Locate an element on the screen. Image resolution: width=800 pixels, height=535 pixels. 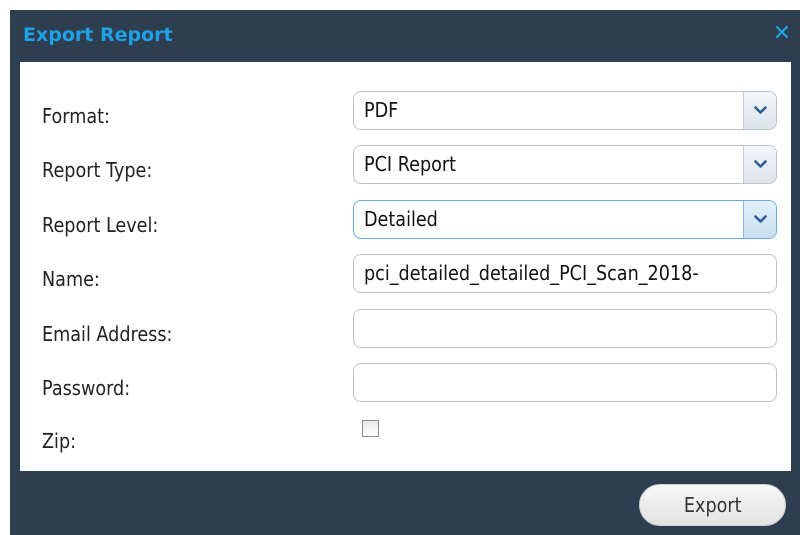
report-level-label: Report Level: is located at coordinates (100, 225).